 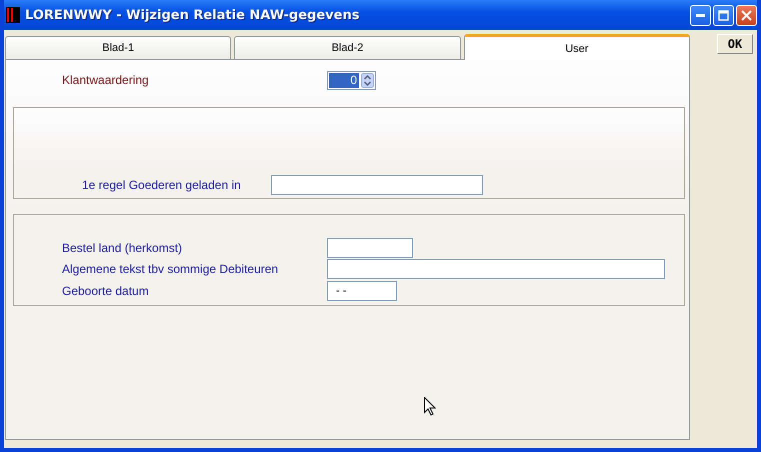 I want to click on minimize-button, so click(x=700, y=15).